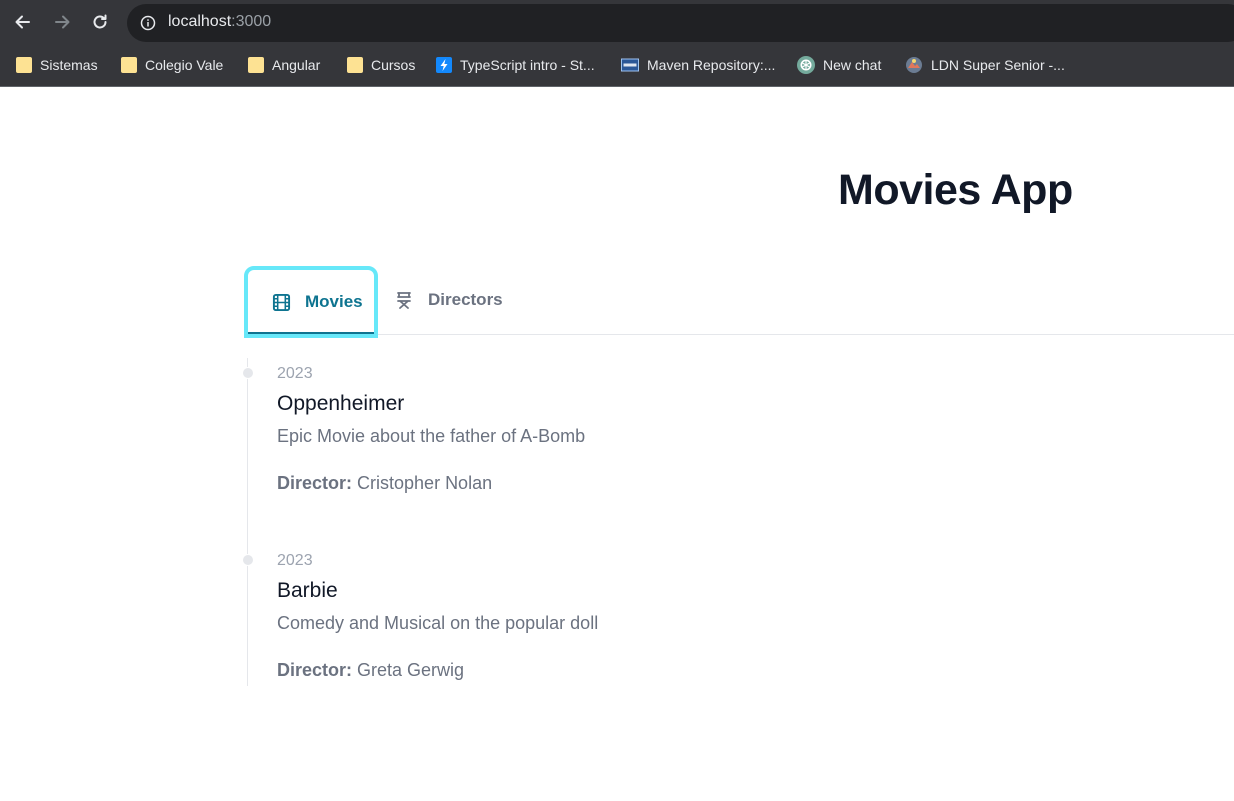 This screenshot has width=1234, height=801. I want to click on bookmark-new-chat: New chat, so click(839, 65).